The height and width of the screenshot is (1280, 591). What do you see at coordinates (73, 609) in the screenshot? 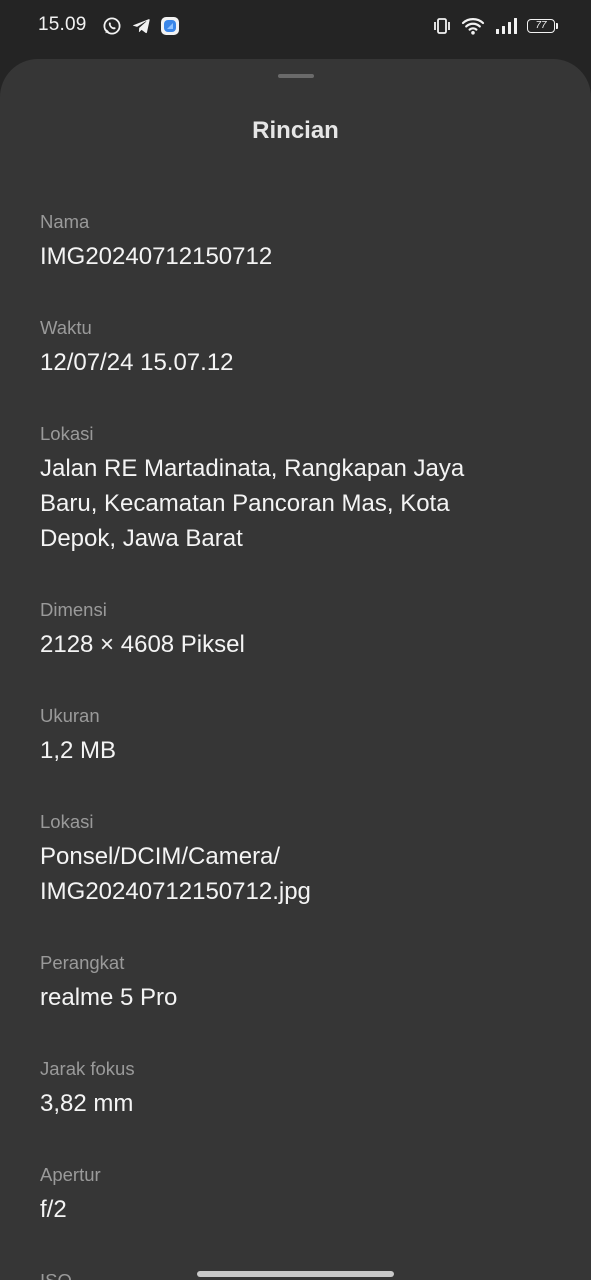
I see `detail-label: Dimensi` at bounding box center [73, 609].